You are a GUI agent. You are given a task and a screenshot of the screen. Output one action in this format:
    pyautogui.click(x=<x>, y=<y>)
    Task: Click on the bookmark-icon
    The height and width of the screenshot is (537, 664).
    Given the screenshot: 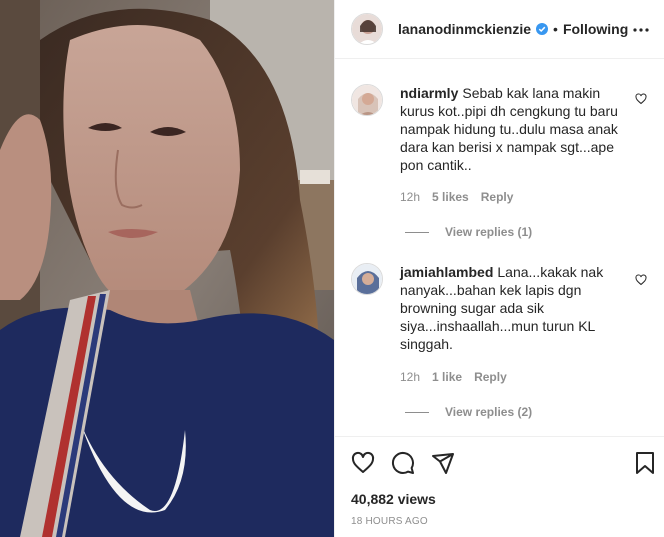 What is the action you would take?
    pyautogui.click(x=645, y=463)
    